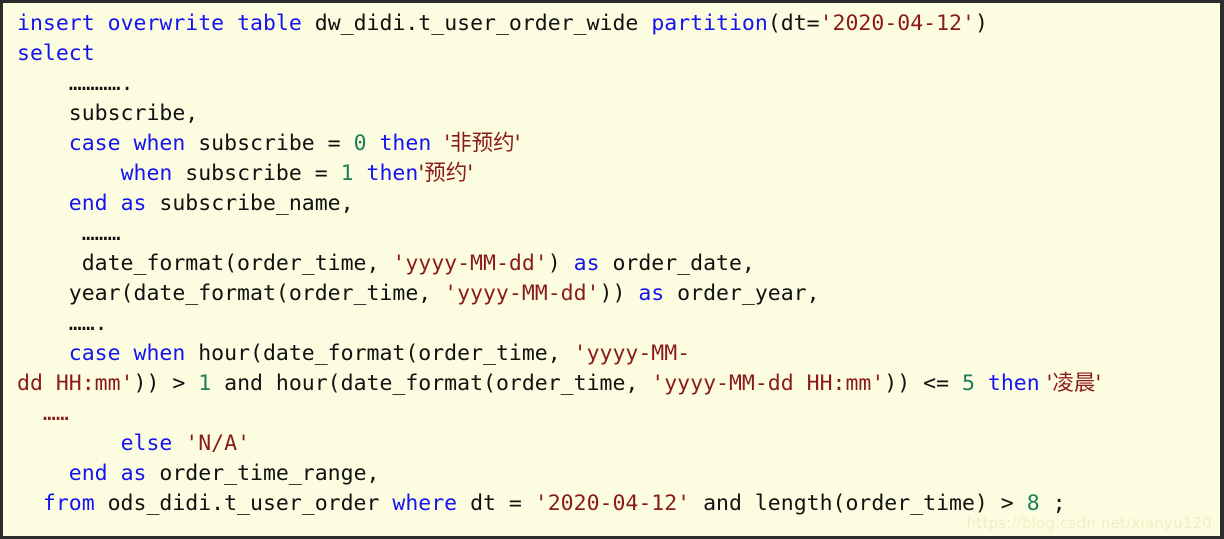 This screenshot has width=1224, height=539. Describe the element at coordinates (431, 383) in the screenshot. I see `code-token: and hour(date_format(order_time,` at that location.